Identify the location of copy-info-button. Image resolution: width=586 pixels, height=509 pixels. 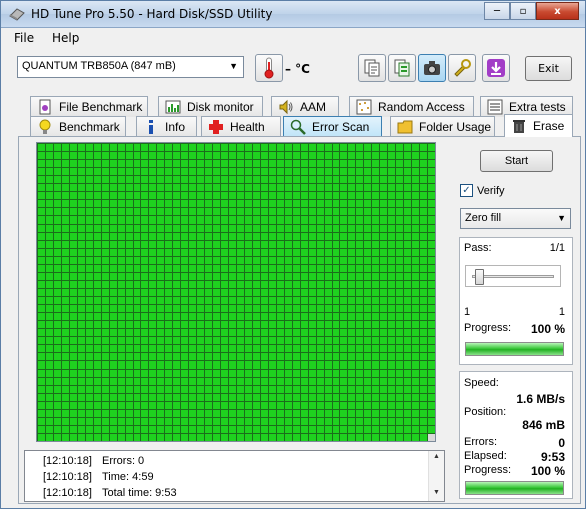
(402, 68).